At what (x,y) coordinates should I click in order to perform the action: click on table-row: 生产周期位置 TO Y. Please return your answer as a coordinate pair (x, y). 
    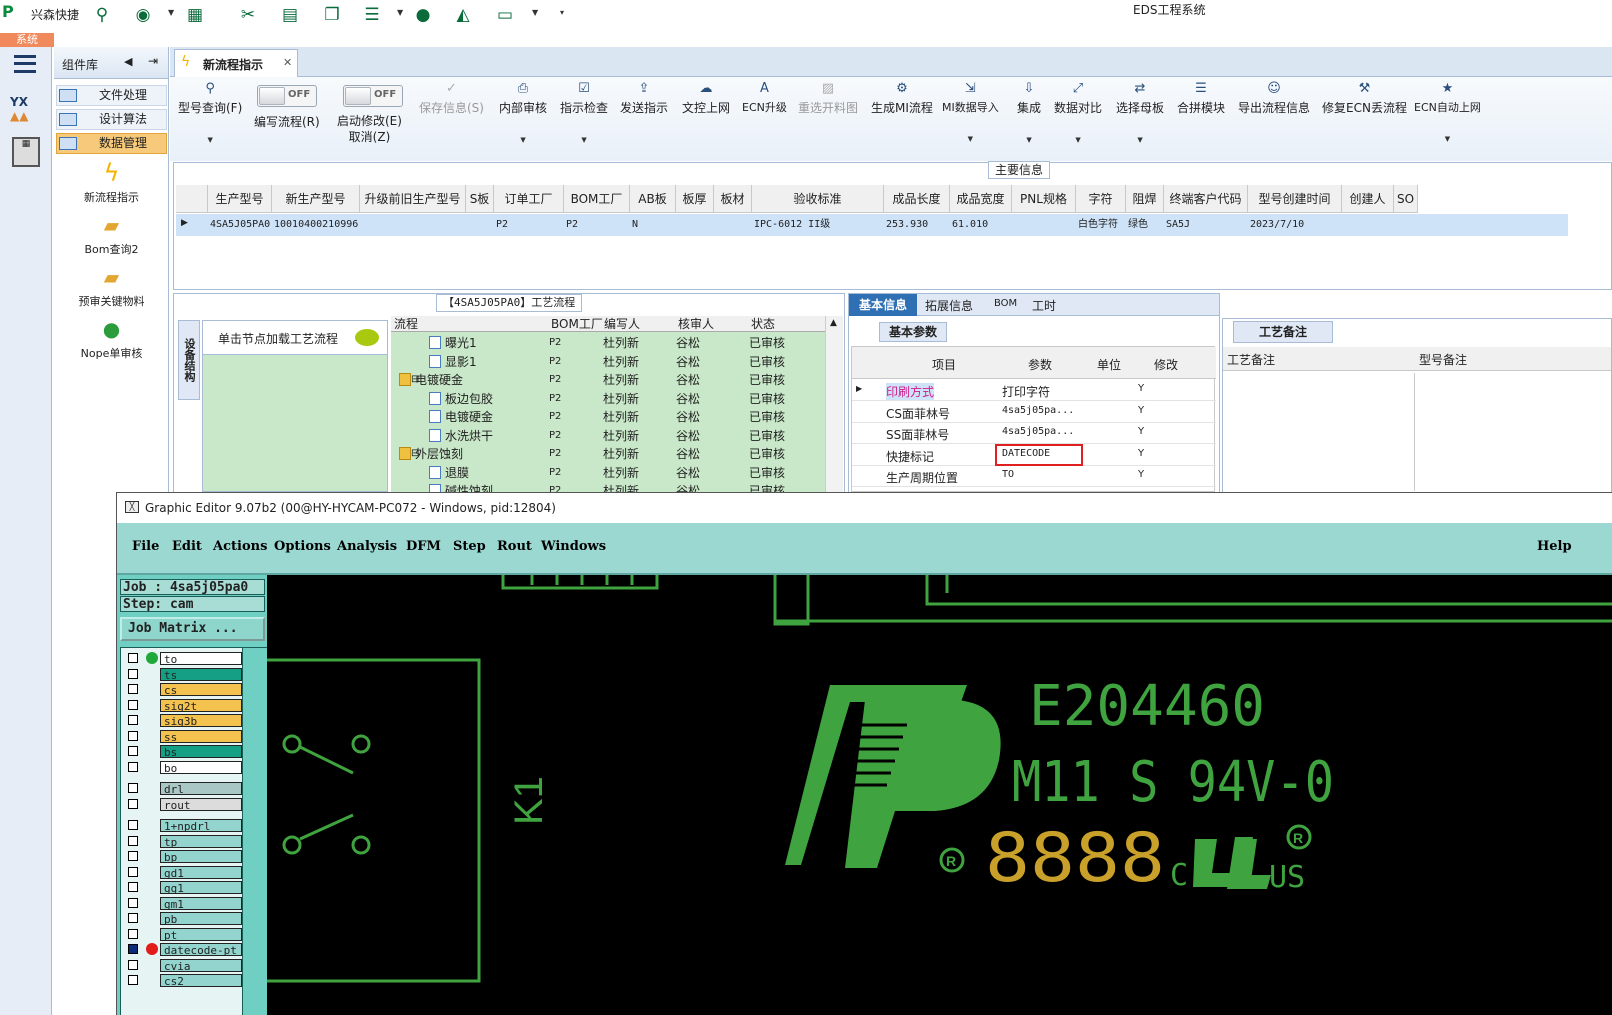
    Looking at the image, I should click on (1034, 476).